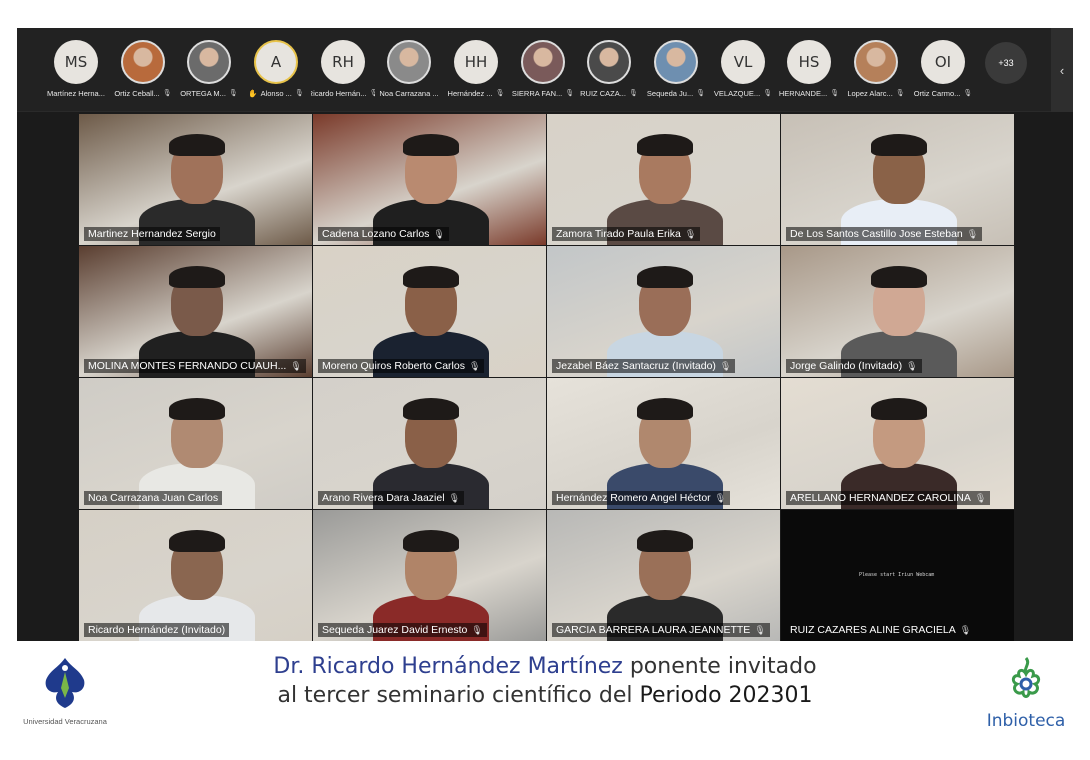 This screenshot has width=1090, height=760. What do you see at coordinates (476, 62) in the screenshot?
I see `avatar: HH` at bounding box center [476, 62].